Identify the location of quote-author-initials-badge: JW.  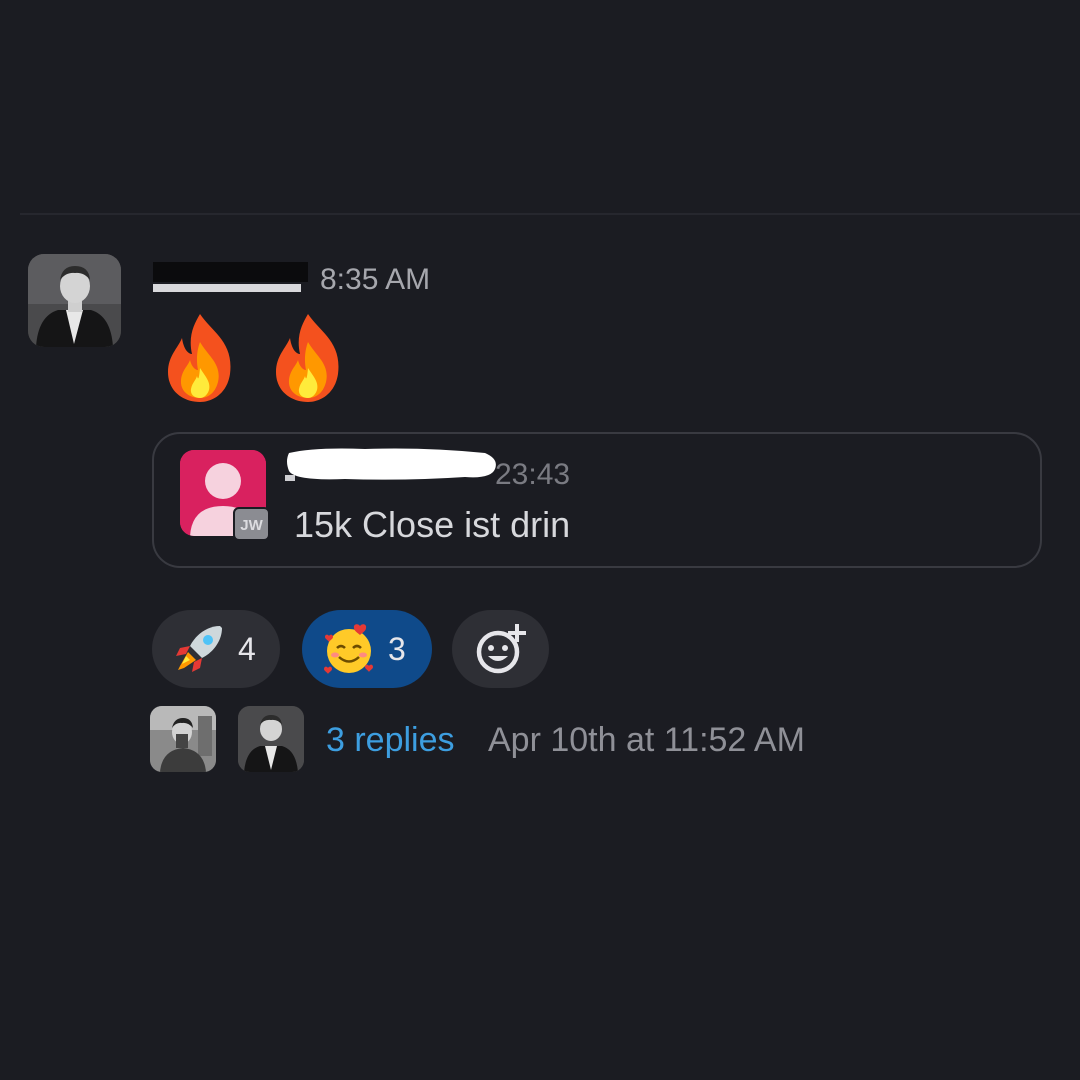
(251, 524).